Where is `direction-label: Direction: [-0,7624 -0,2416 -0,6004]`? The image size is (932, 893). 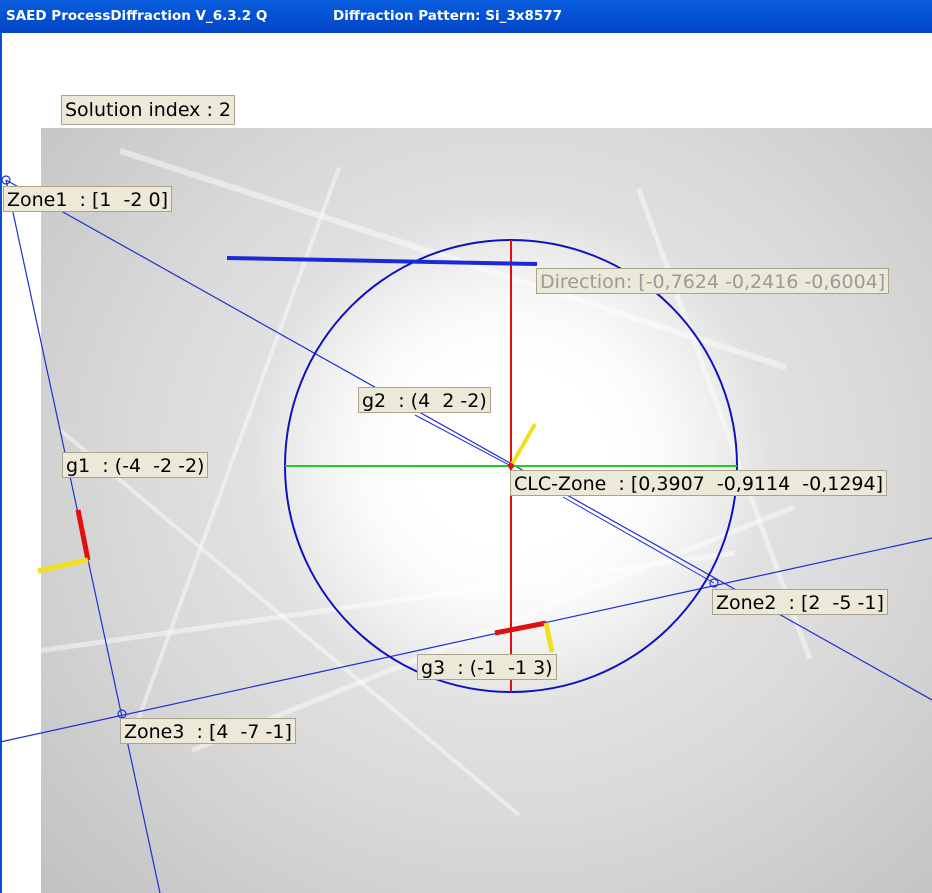 direction-label: Direction: [-0,7624 -0,2416 -0,6004] is located at coordinates (713, 281).